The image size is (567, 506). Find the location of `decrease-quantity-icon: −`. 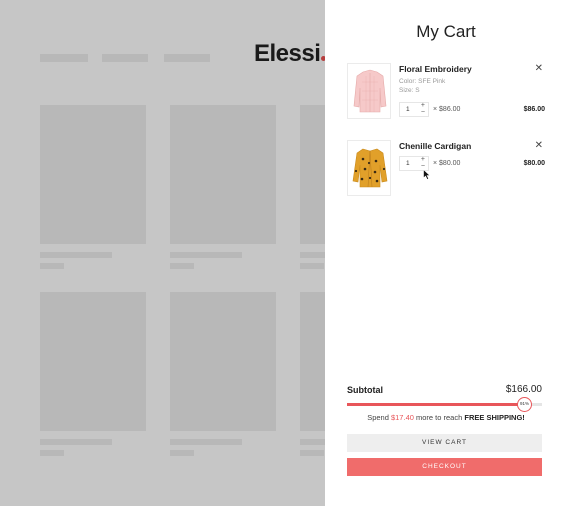

decrease-quantity-icon: − is located at coordinates (423, 112).